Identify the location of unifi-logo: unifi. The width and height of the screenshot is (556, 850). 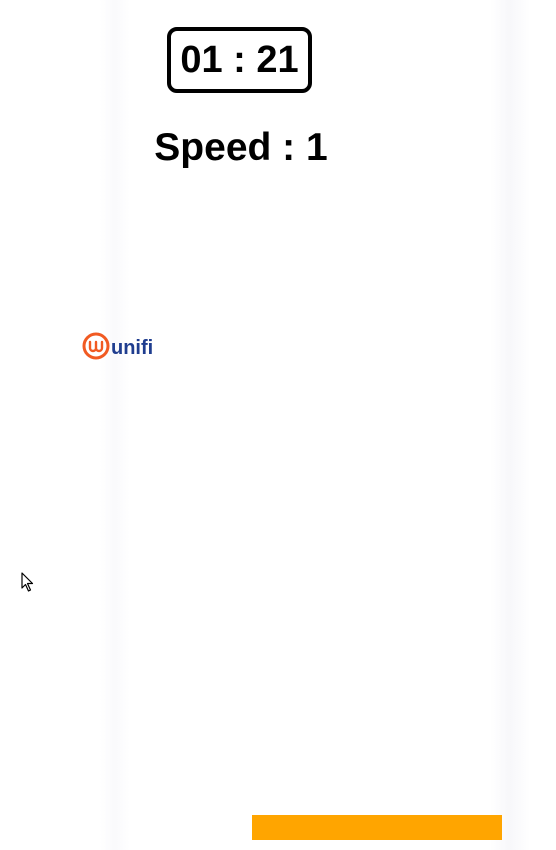
(117, 346).